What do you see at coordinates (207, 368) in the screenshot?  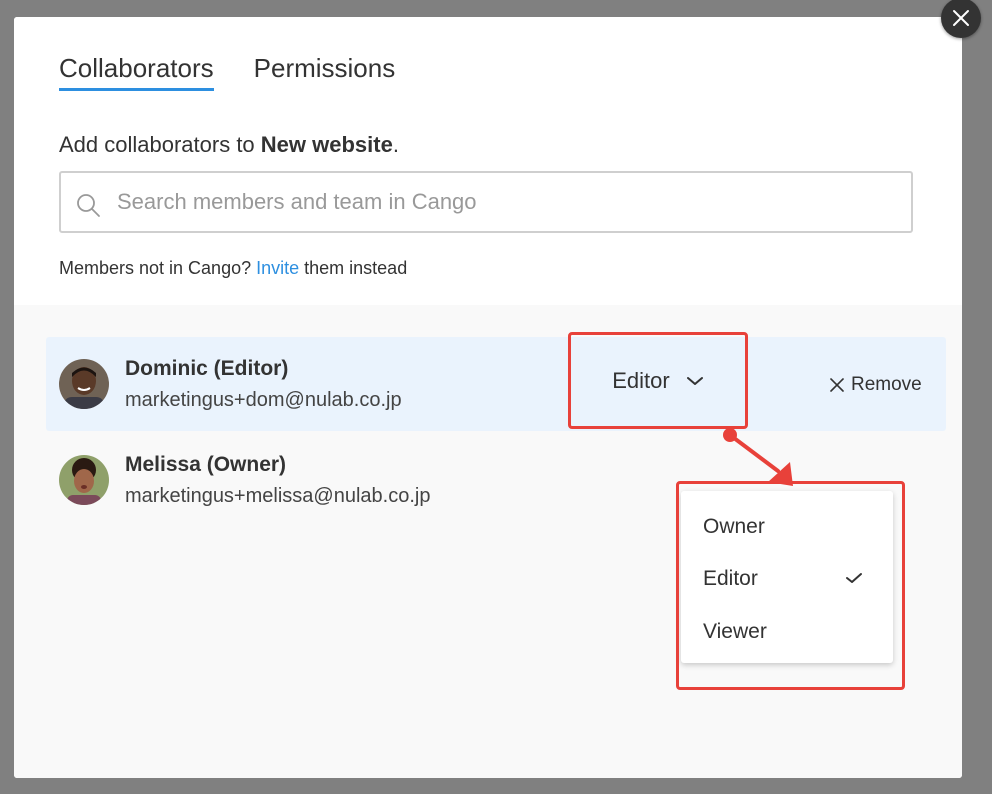 I see `collaborator-name: Dominic (Editor)` at bounding box center [207, 368].